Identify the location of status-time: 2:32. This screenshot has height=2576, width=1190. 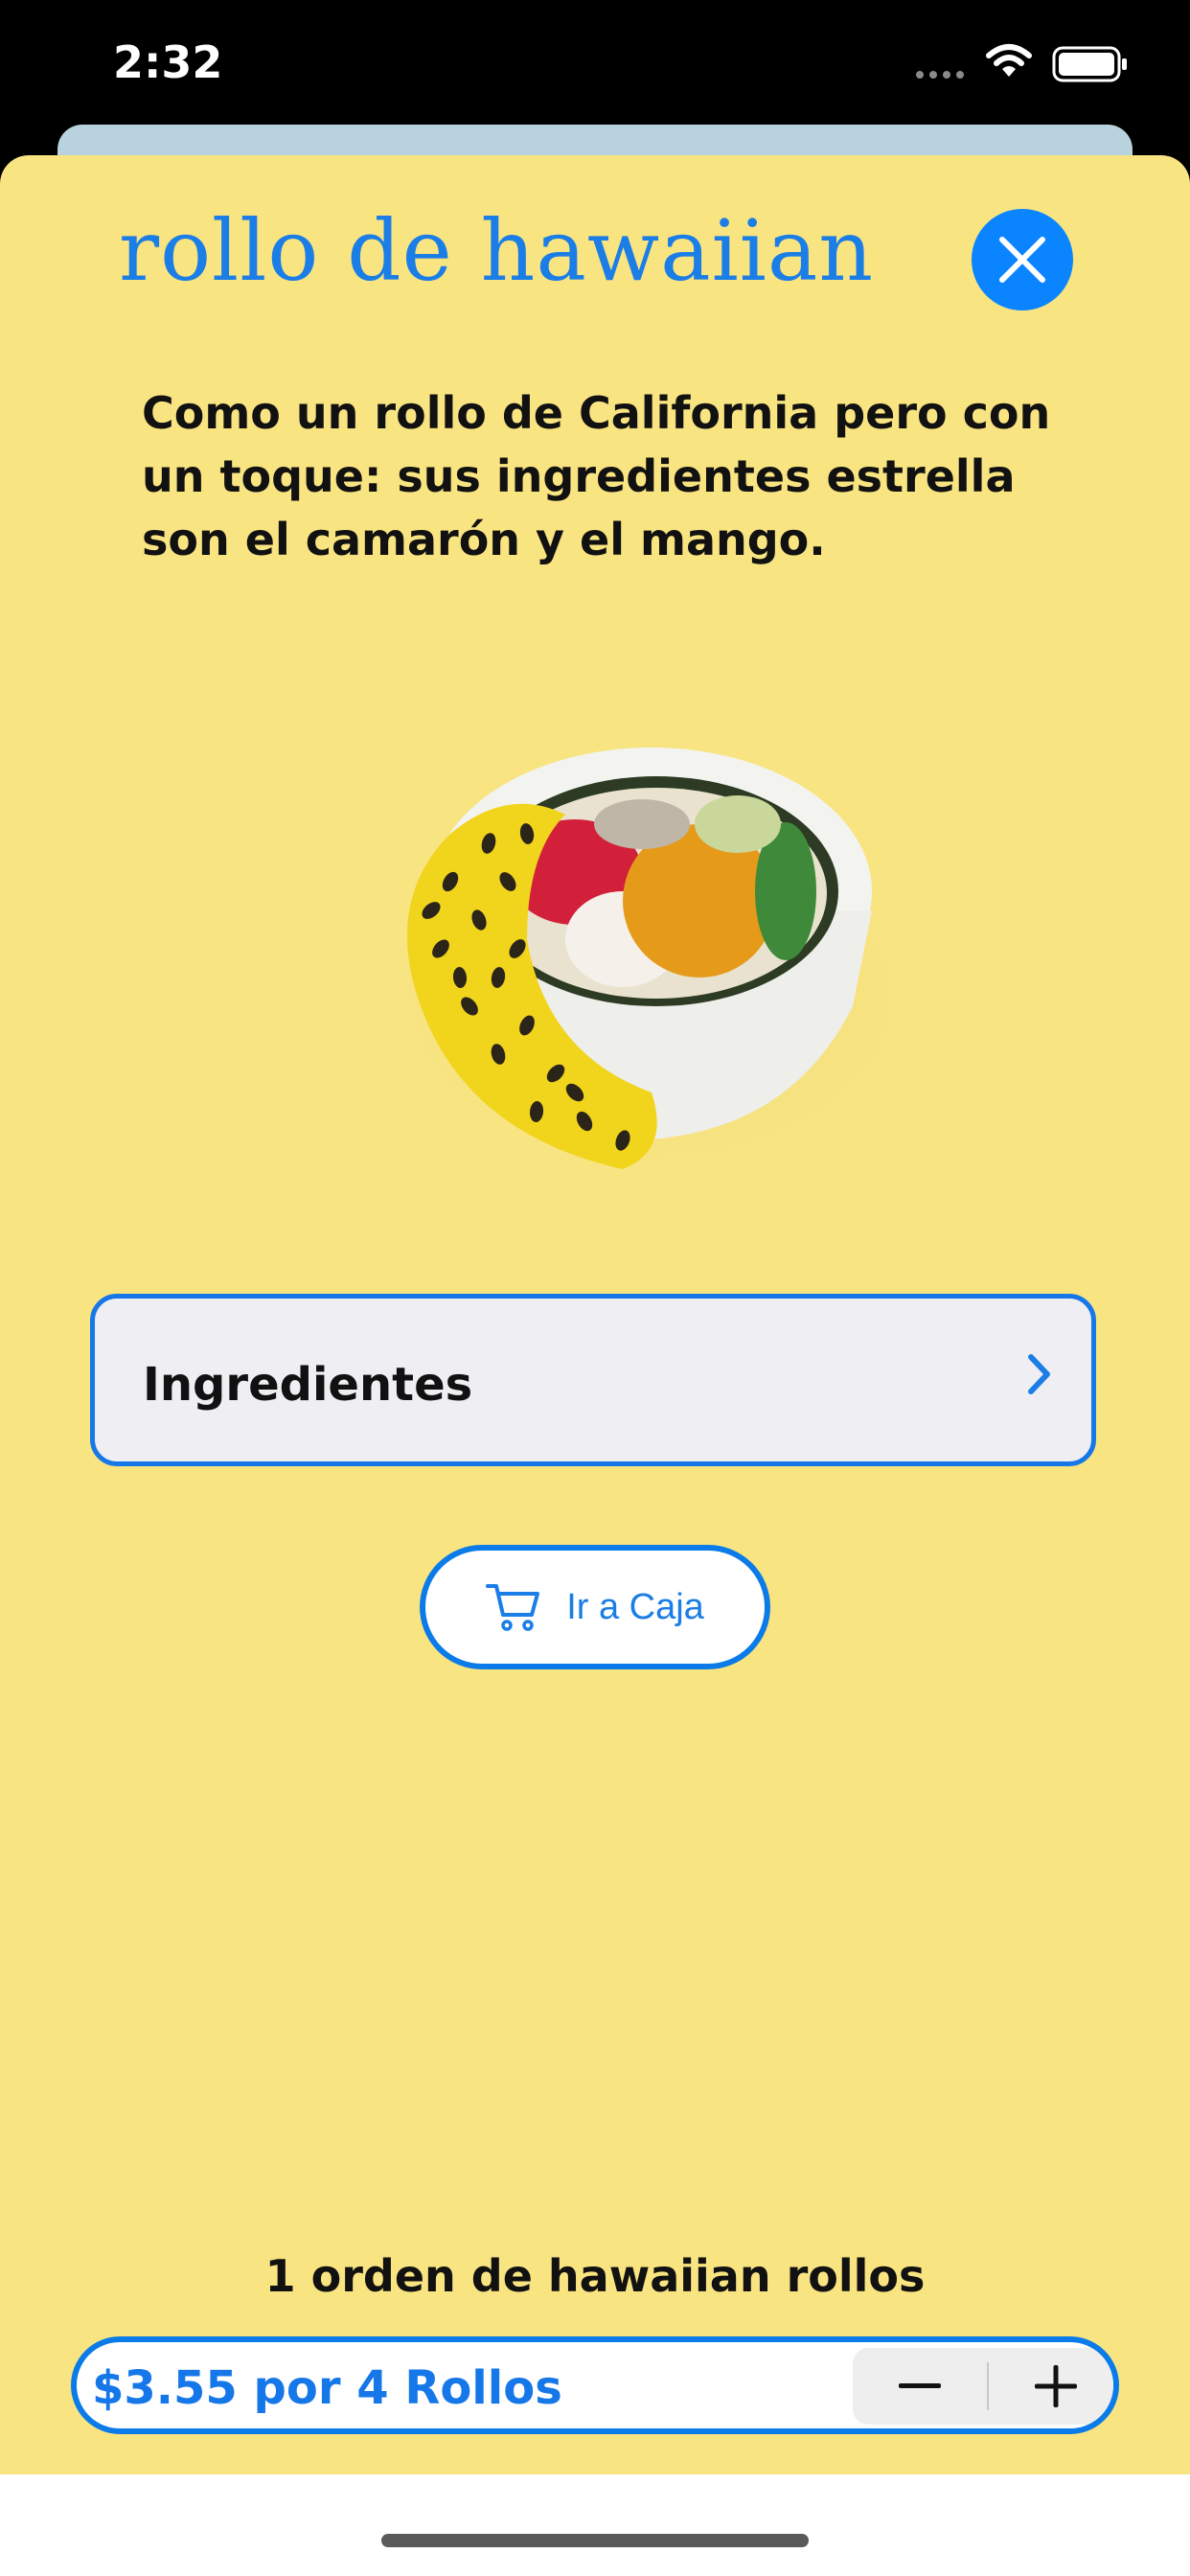
(168, 62).